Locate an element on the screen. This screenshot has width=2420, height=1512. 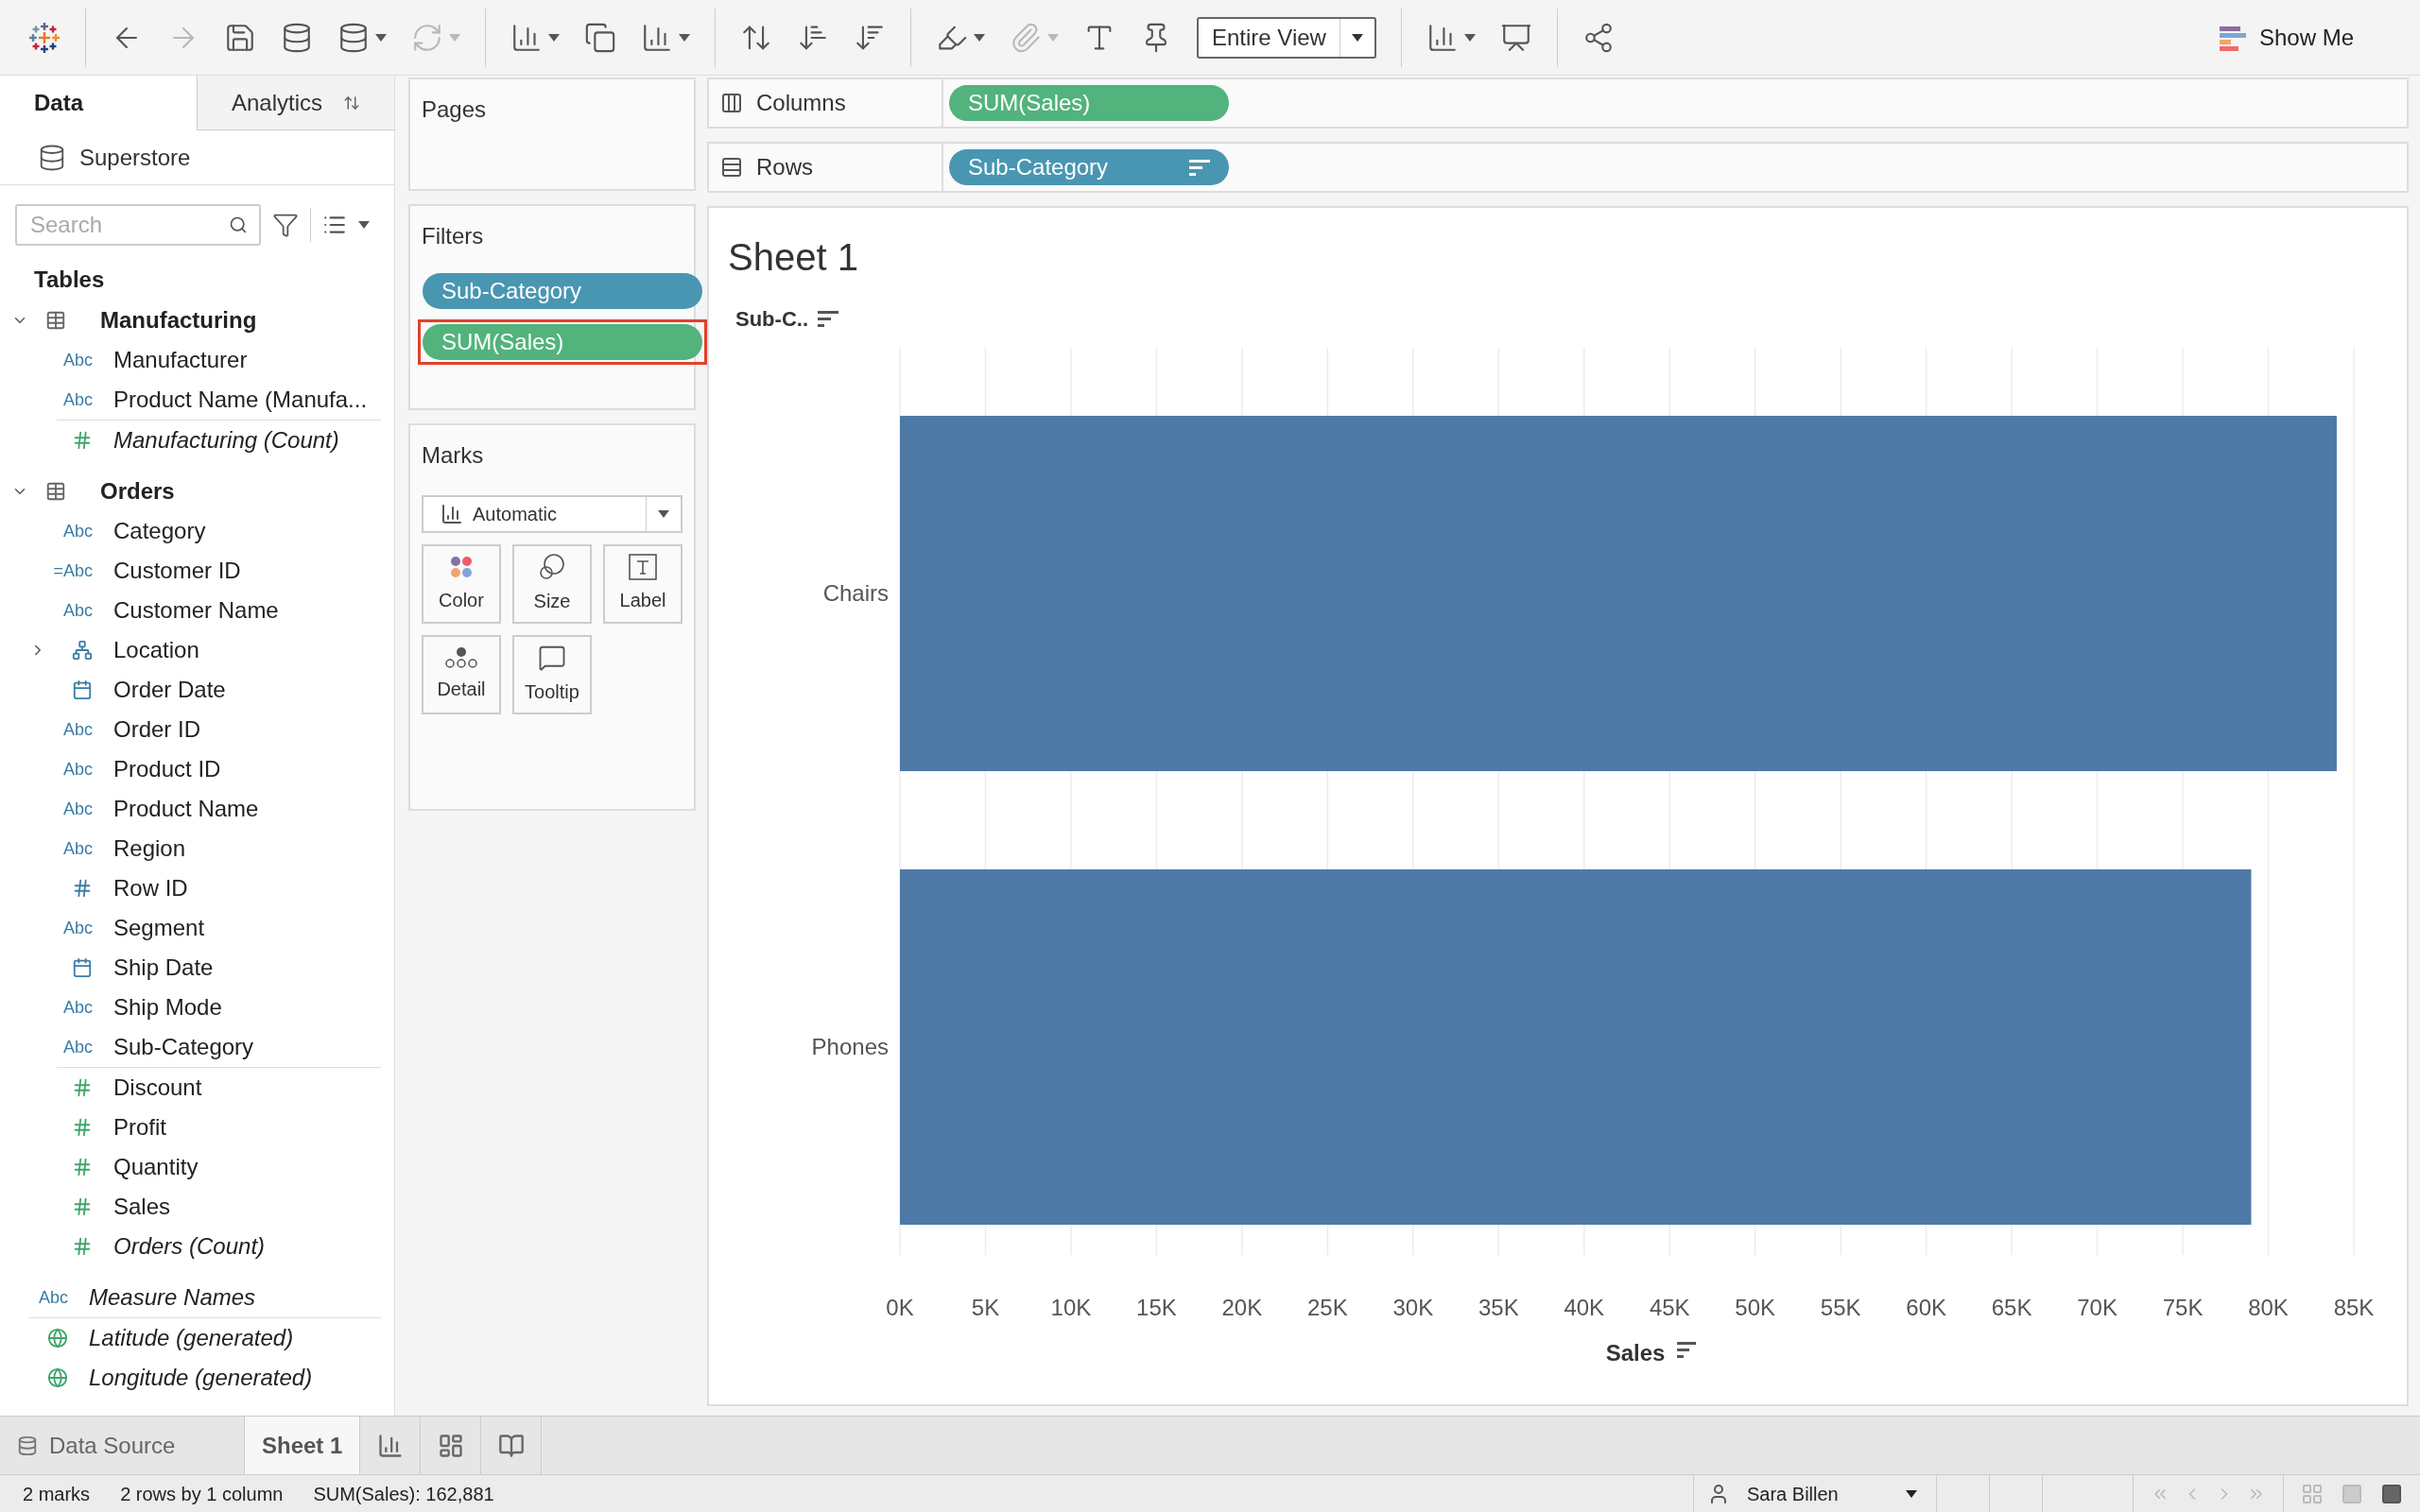
mark-property-button: Size is located at coordinates (552, 584).